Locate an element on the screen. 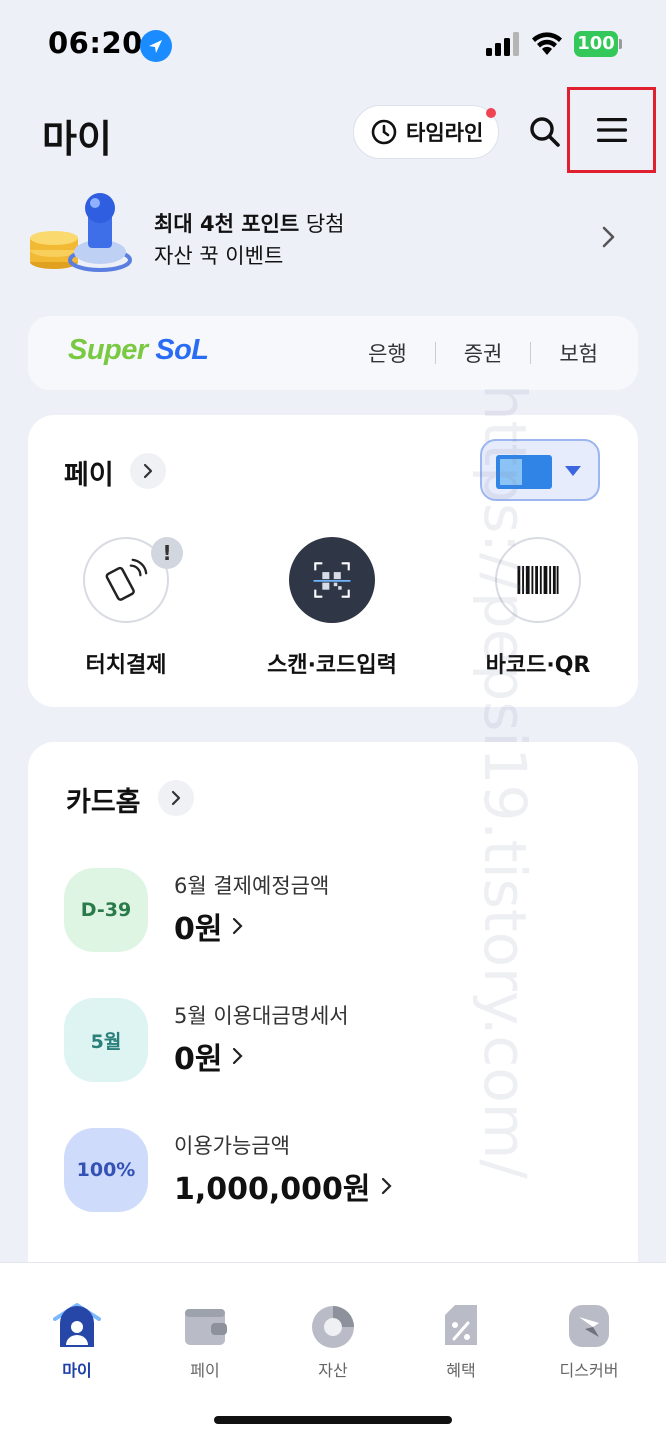  coupon-tag-icon is located at coordinates (461, 1325).